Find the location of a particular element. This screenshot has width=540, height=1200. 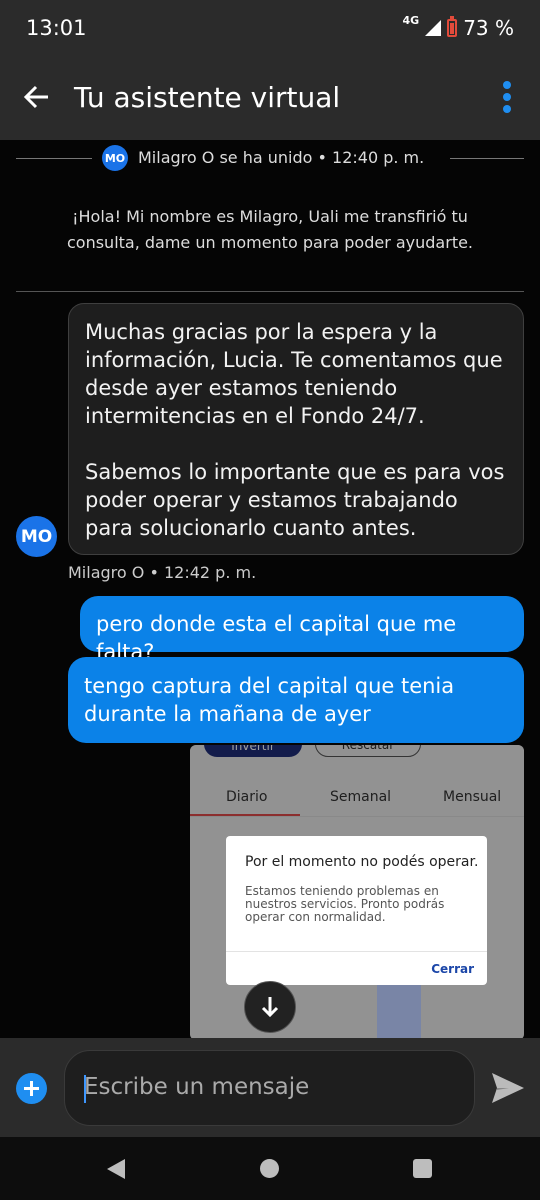

attachment-dialog-close: Cerrar is located at coordinates (452, 969).